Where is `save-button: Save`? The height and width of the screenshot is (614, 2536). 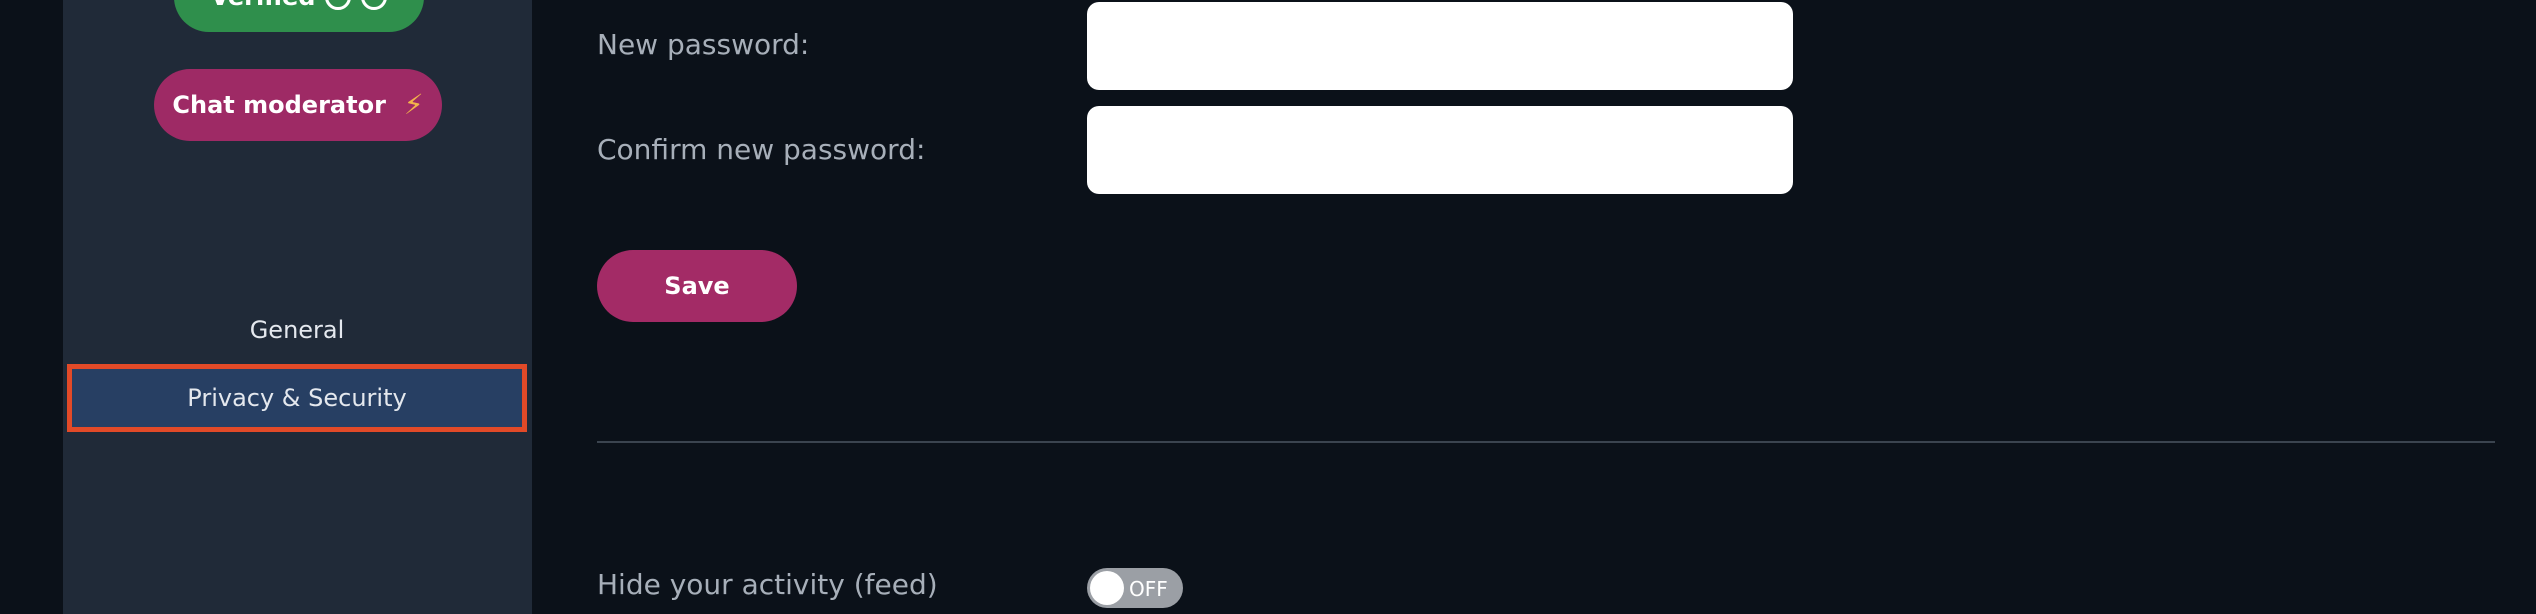 save-button: Save is located at coordinates (697, 286).